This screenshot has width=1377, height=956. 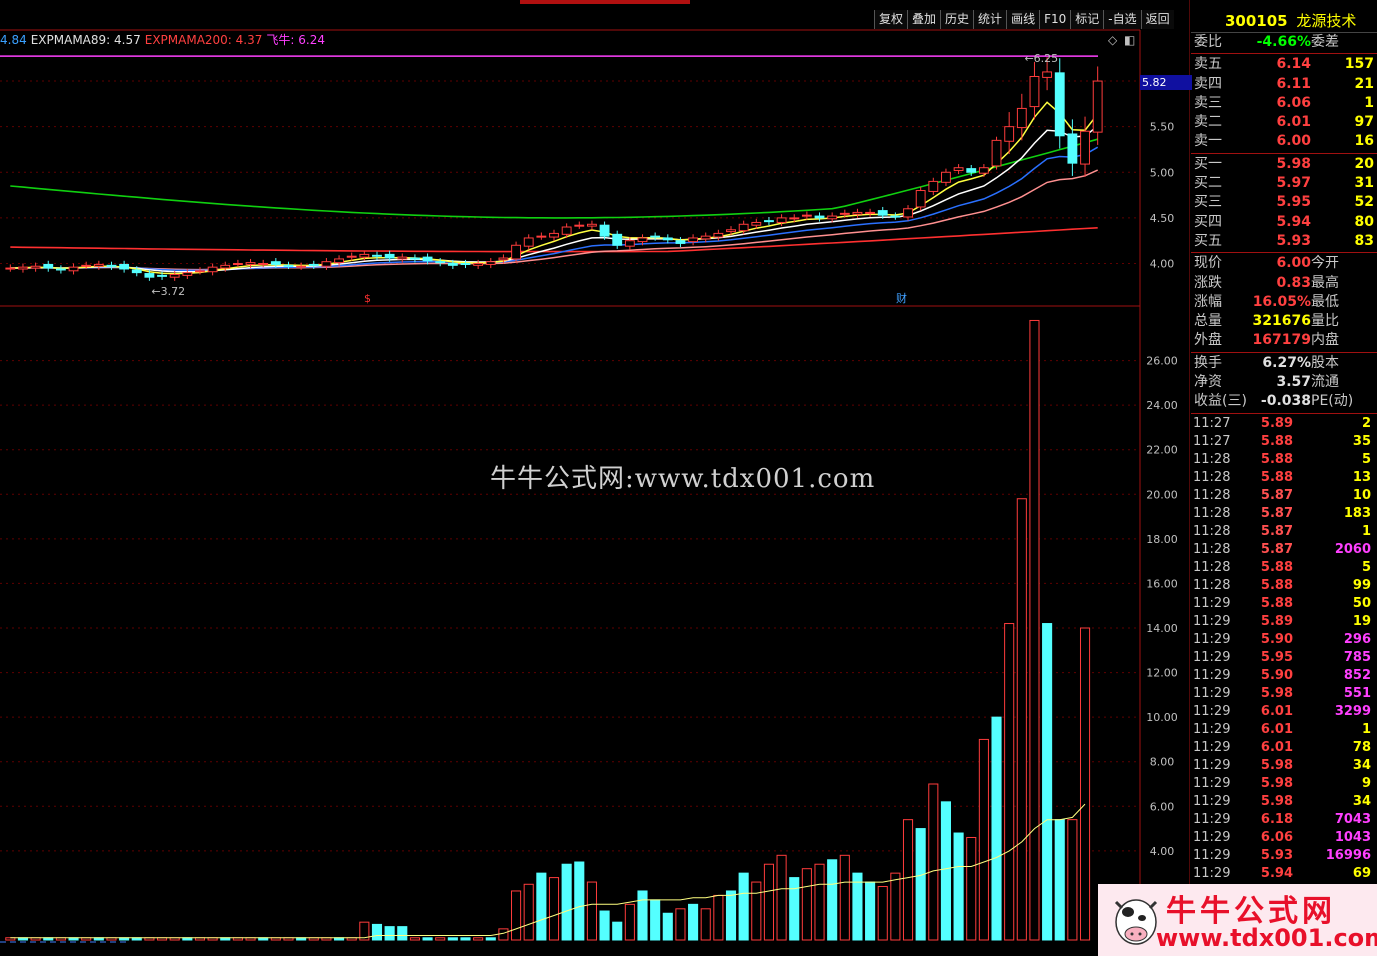 I want to click on toolbar-button-5: F10, so click(x=1055, y=19).